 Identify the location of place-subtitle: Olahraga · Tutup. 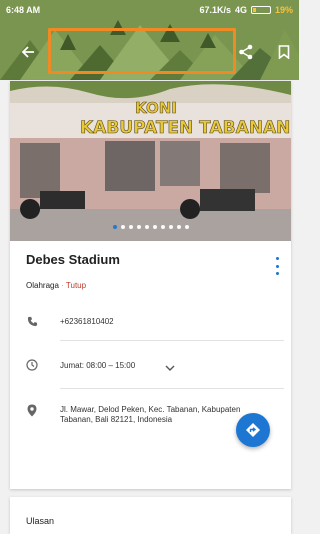
(56, 285).